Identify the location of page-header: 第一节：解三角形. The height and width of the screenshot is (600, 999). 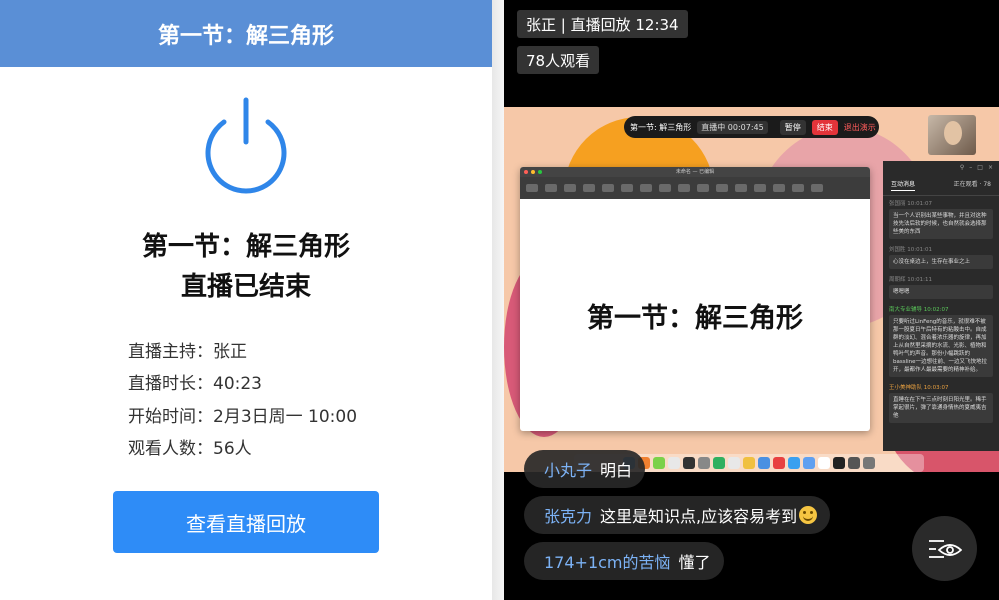
(246, 33).